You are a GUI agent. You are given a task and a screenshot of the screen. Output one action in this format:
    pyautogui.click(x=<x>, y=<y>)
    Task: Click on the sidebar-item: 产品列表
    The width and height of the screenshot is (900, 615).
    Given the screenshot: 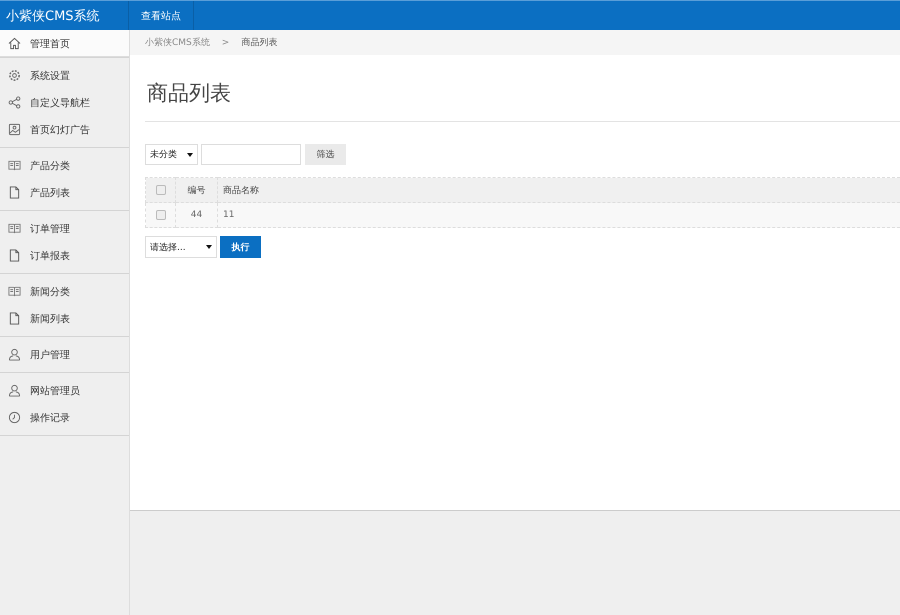 What is the action you would take?
    pyautogui.click(x=64, y=192)
    